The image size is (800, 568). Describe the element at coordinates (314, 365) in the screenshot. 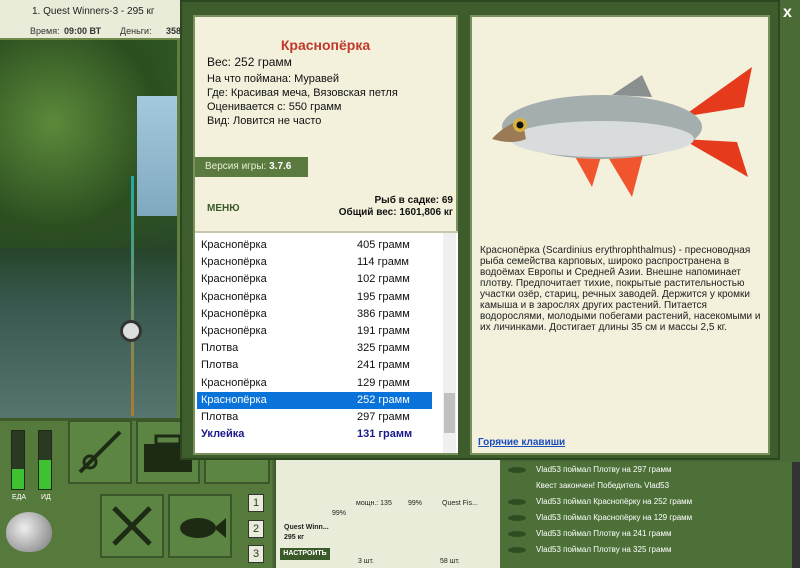

I see `catch-row: Плотва 241 грамм` at that location.